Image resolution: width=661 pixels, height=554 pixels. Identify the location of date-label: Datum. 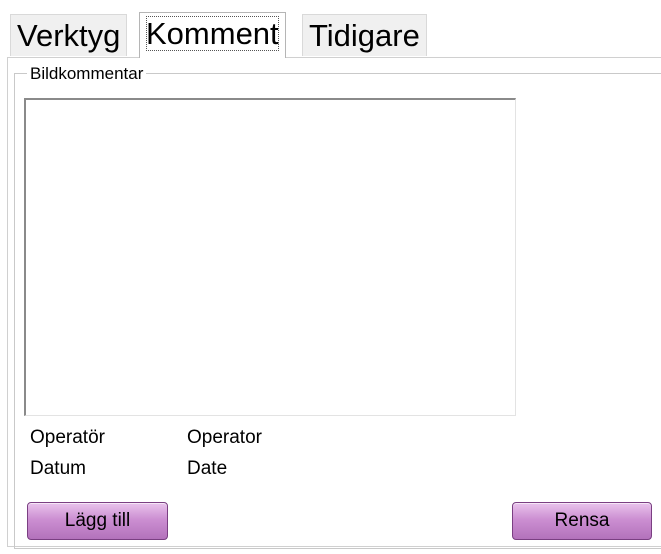
(58, 468).